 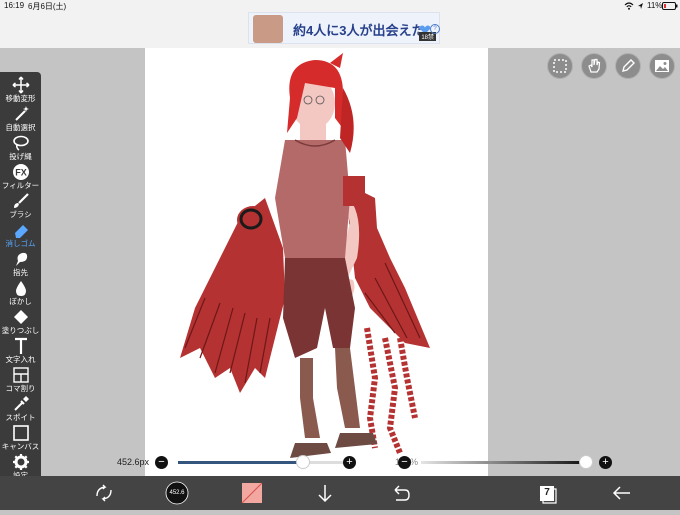 What do you see at coordinates (340, 6) in the screenshot?
I see `status-bar: 16:19 6月6日(土) 11%` at bounding box center [340, 6].